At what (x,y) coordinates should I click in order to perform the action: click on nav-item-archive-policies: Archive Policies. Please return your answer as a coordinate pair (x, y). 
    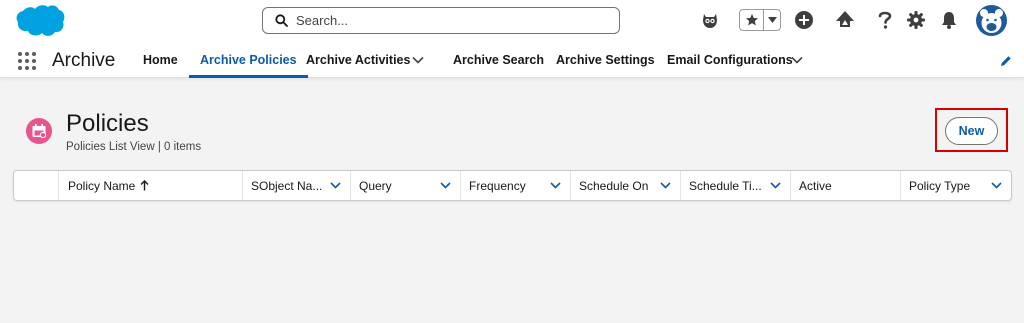
    Looking at the image, I should click on (248, 60).